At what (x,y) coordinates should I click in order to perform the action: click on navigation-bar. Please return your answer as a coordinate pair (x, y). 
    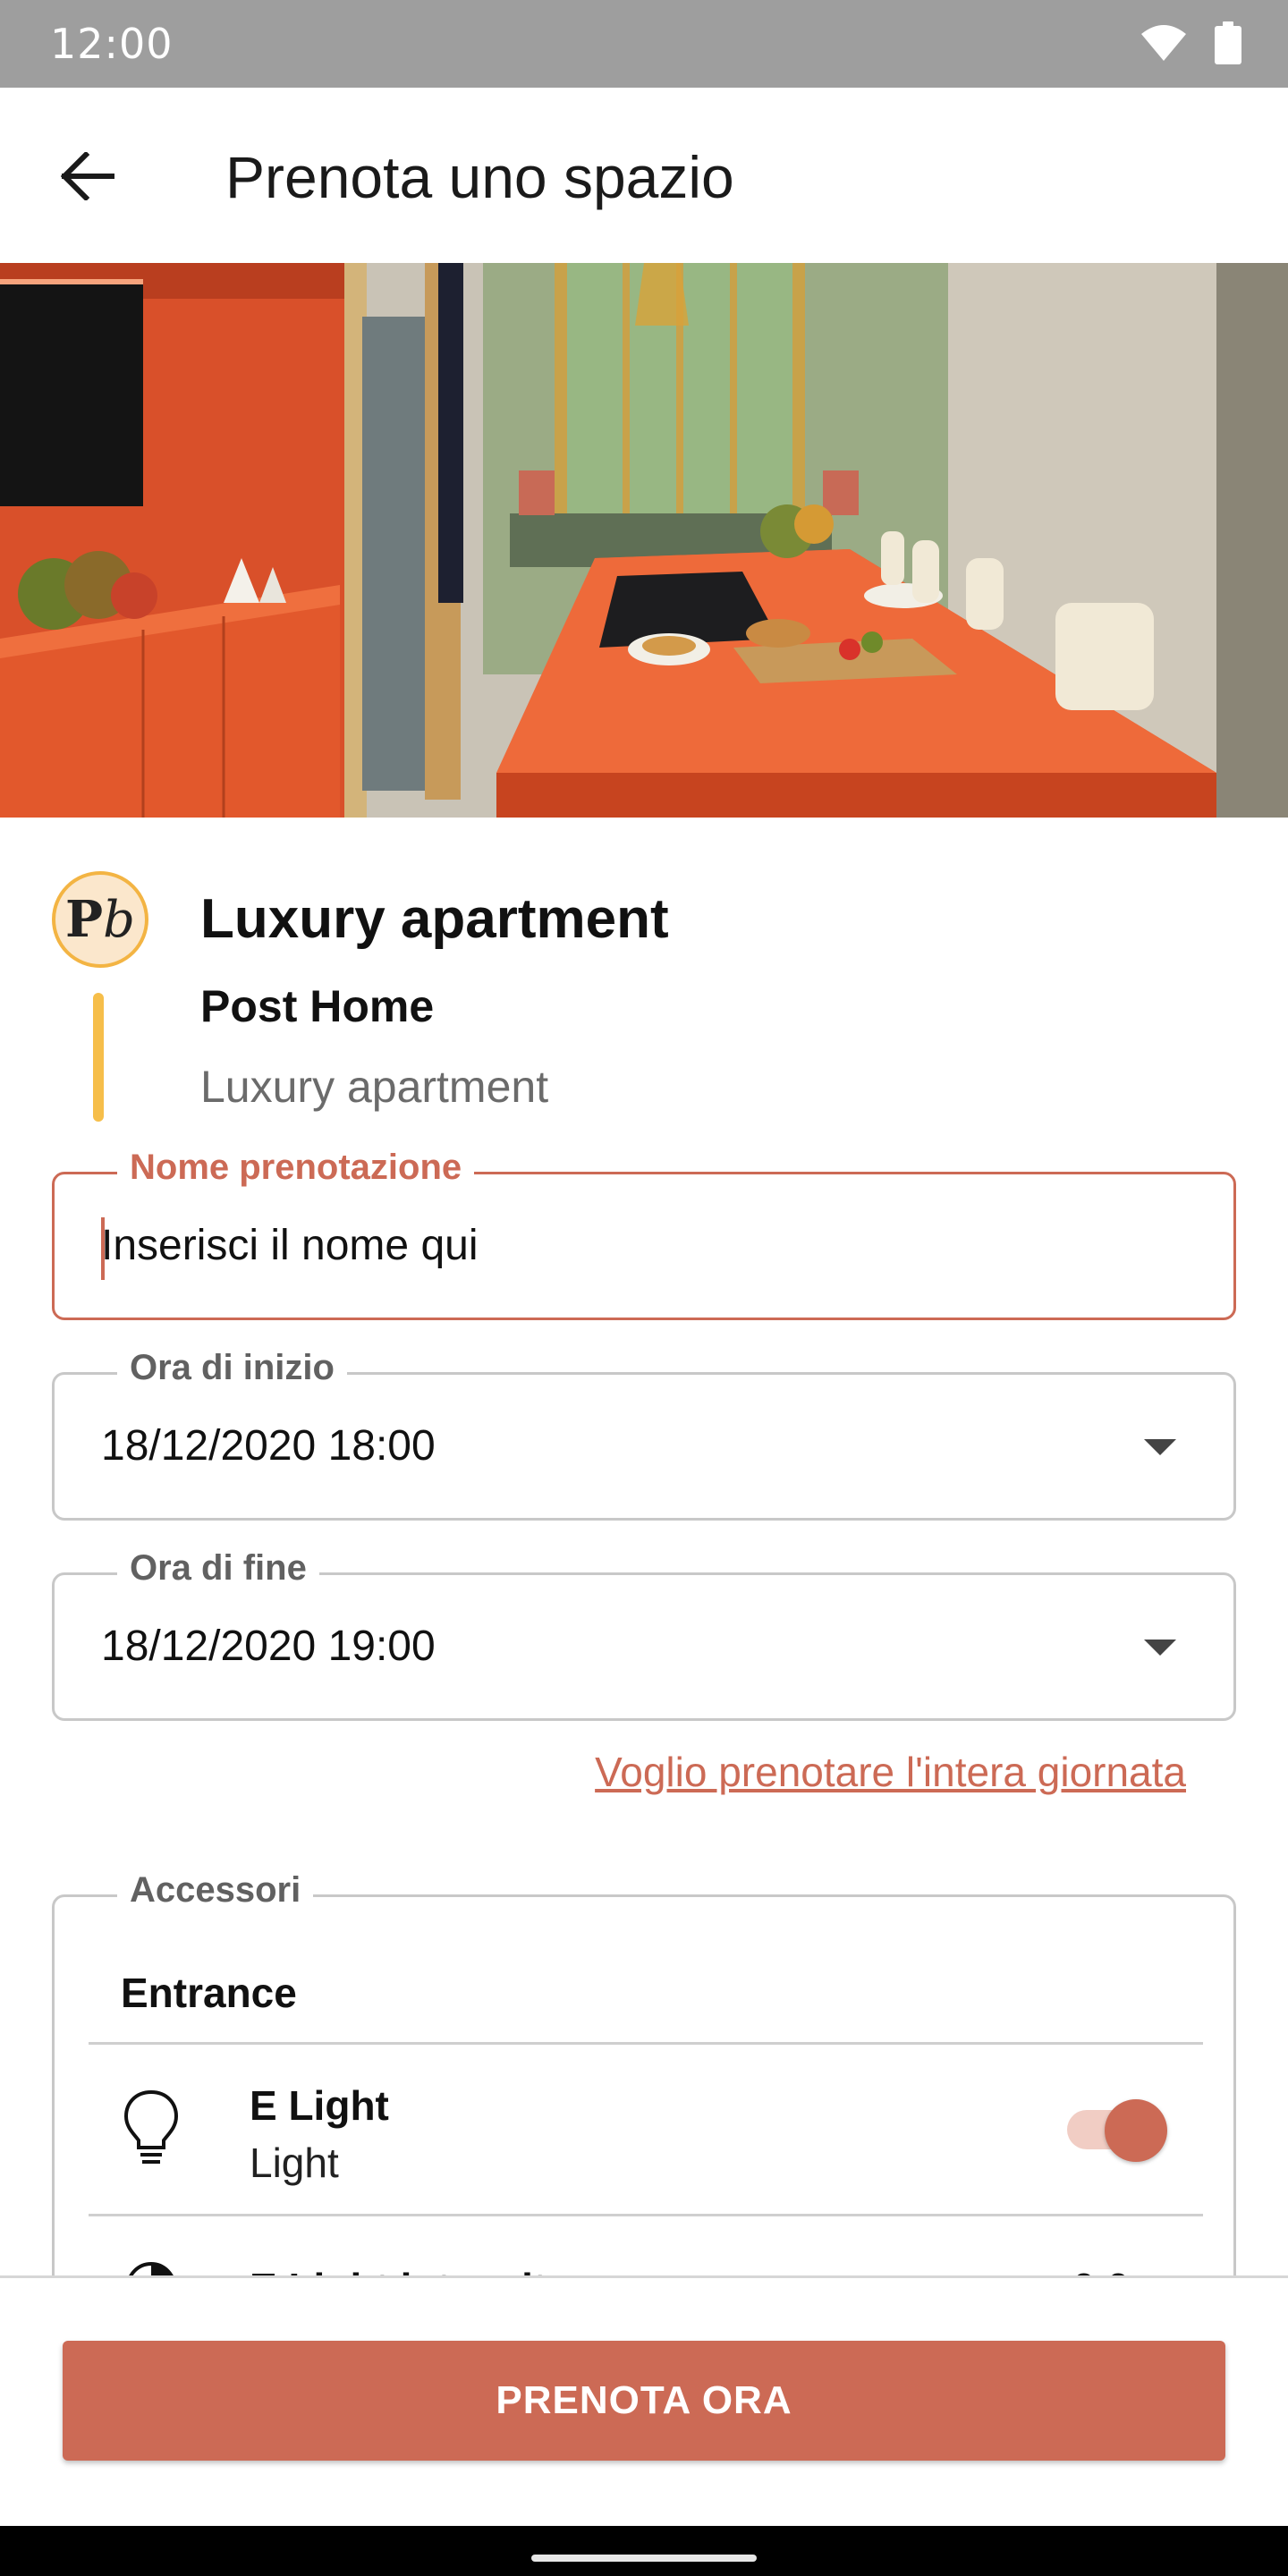
    Looking at the image, I should click on (644, 2551).